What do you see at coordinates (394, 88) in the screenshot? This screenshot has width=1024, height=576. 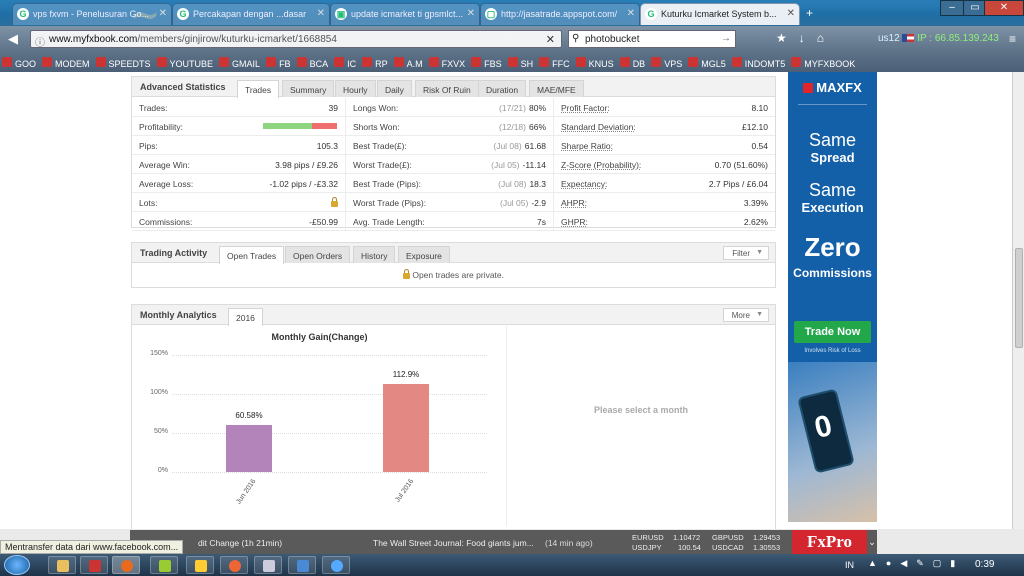 I see `tab-daily: Daily` at bounding box center [394, 88].